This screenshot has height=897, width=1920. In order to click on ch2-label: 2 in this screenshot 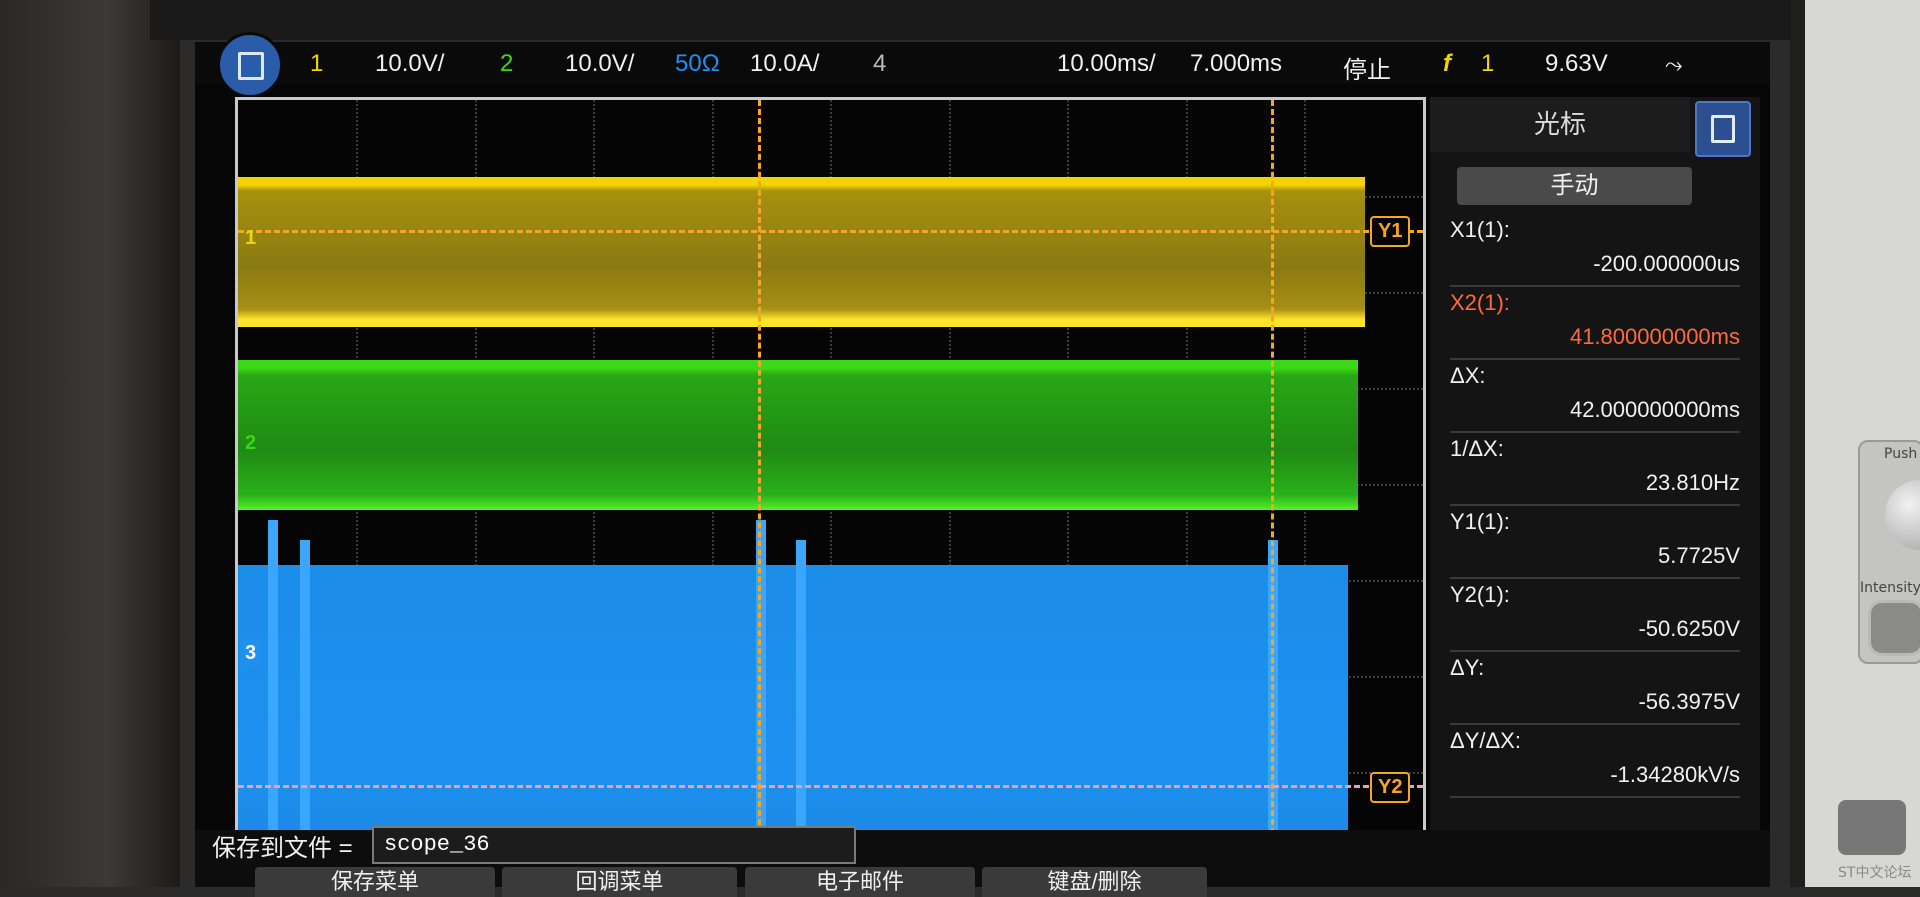, I will do `click(506, 64)`.